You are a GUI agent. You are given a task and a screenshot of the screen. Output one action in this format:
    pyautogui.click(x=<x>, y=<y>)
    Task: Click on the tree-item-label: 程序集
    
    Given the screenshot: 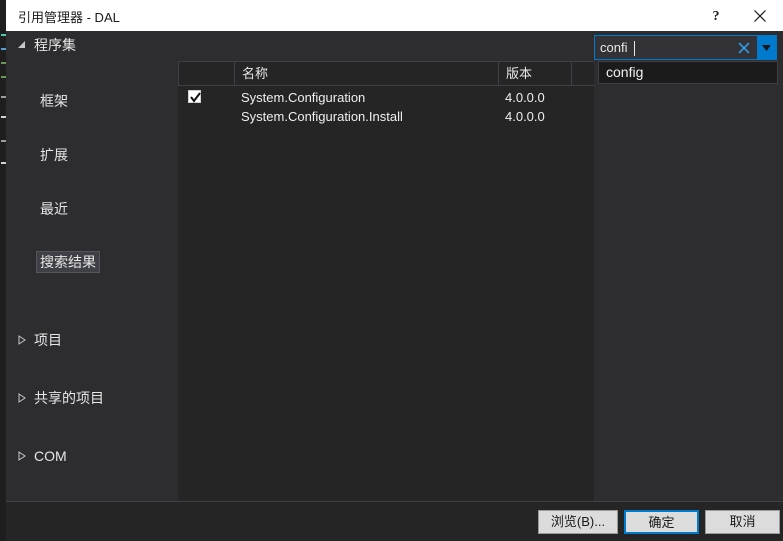 What is the action you would take?
    pyautogui.click(x=55, y=45)
    